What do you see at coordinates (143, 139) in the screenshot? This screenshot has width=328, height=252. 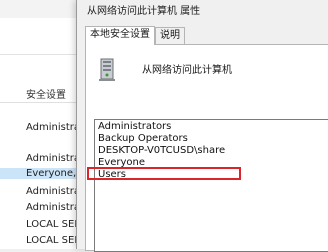 I see `list-item: Backup Operators` at bounding box center [143, 139].